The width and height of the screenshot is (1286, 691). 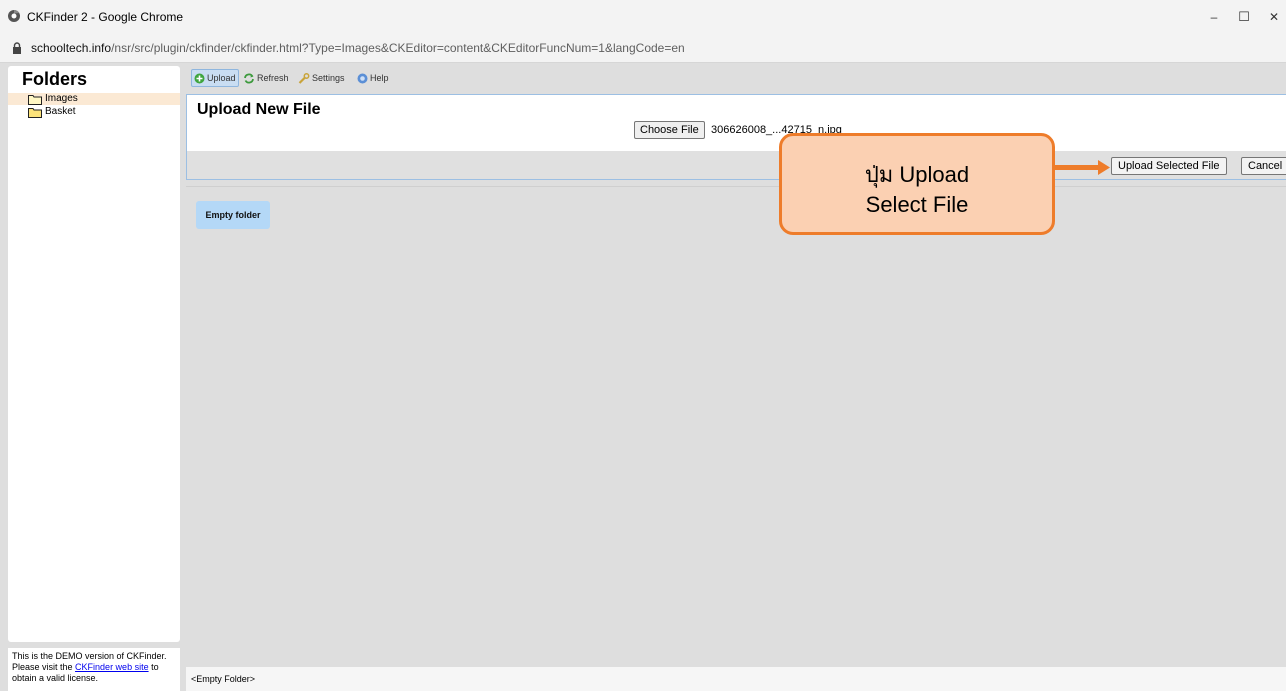 I want to click on cancel-button: Cancel, so click(x=1263, y=166).